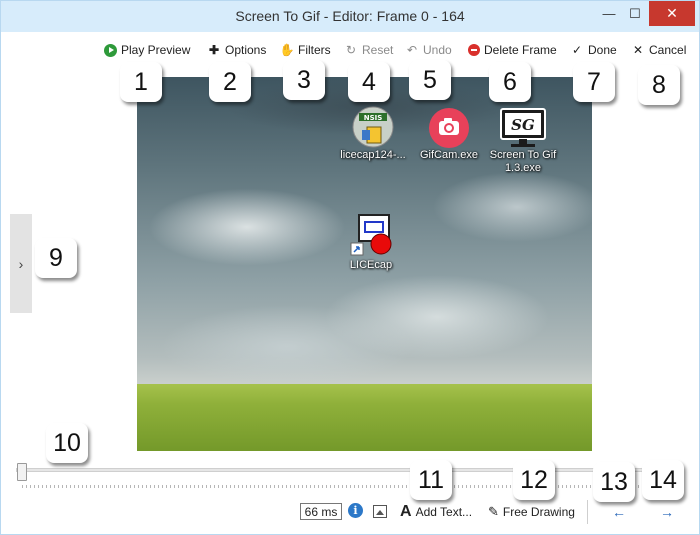 The height and width of the screenshot is (535, 700). What do you see at coordinates (351, 50) in the screenshot?
I see `reset-icon: ↻` at bounding box center [351, 50].